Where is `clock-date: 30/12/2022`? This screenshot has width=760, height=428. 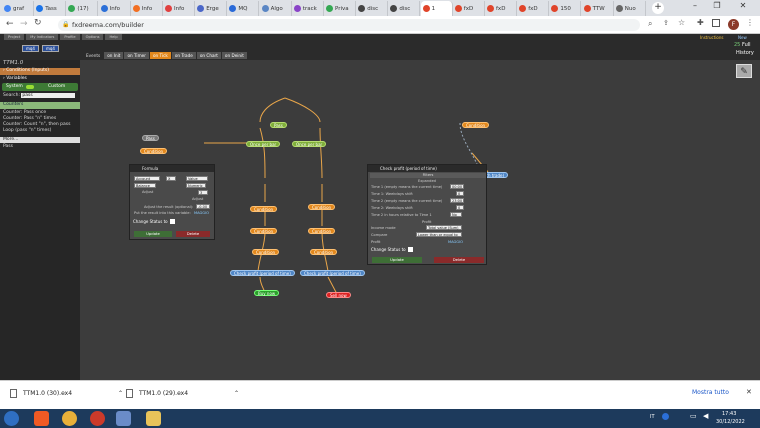
clock-date: 30/12/2022 is located at coordinates (730, 422).